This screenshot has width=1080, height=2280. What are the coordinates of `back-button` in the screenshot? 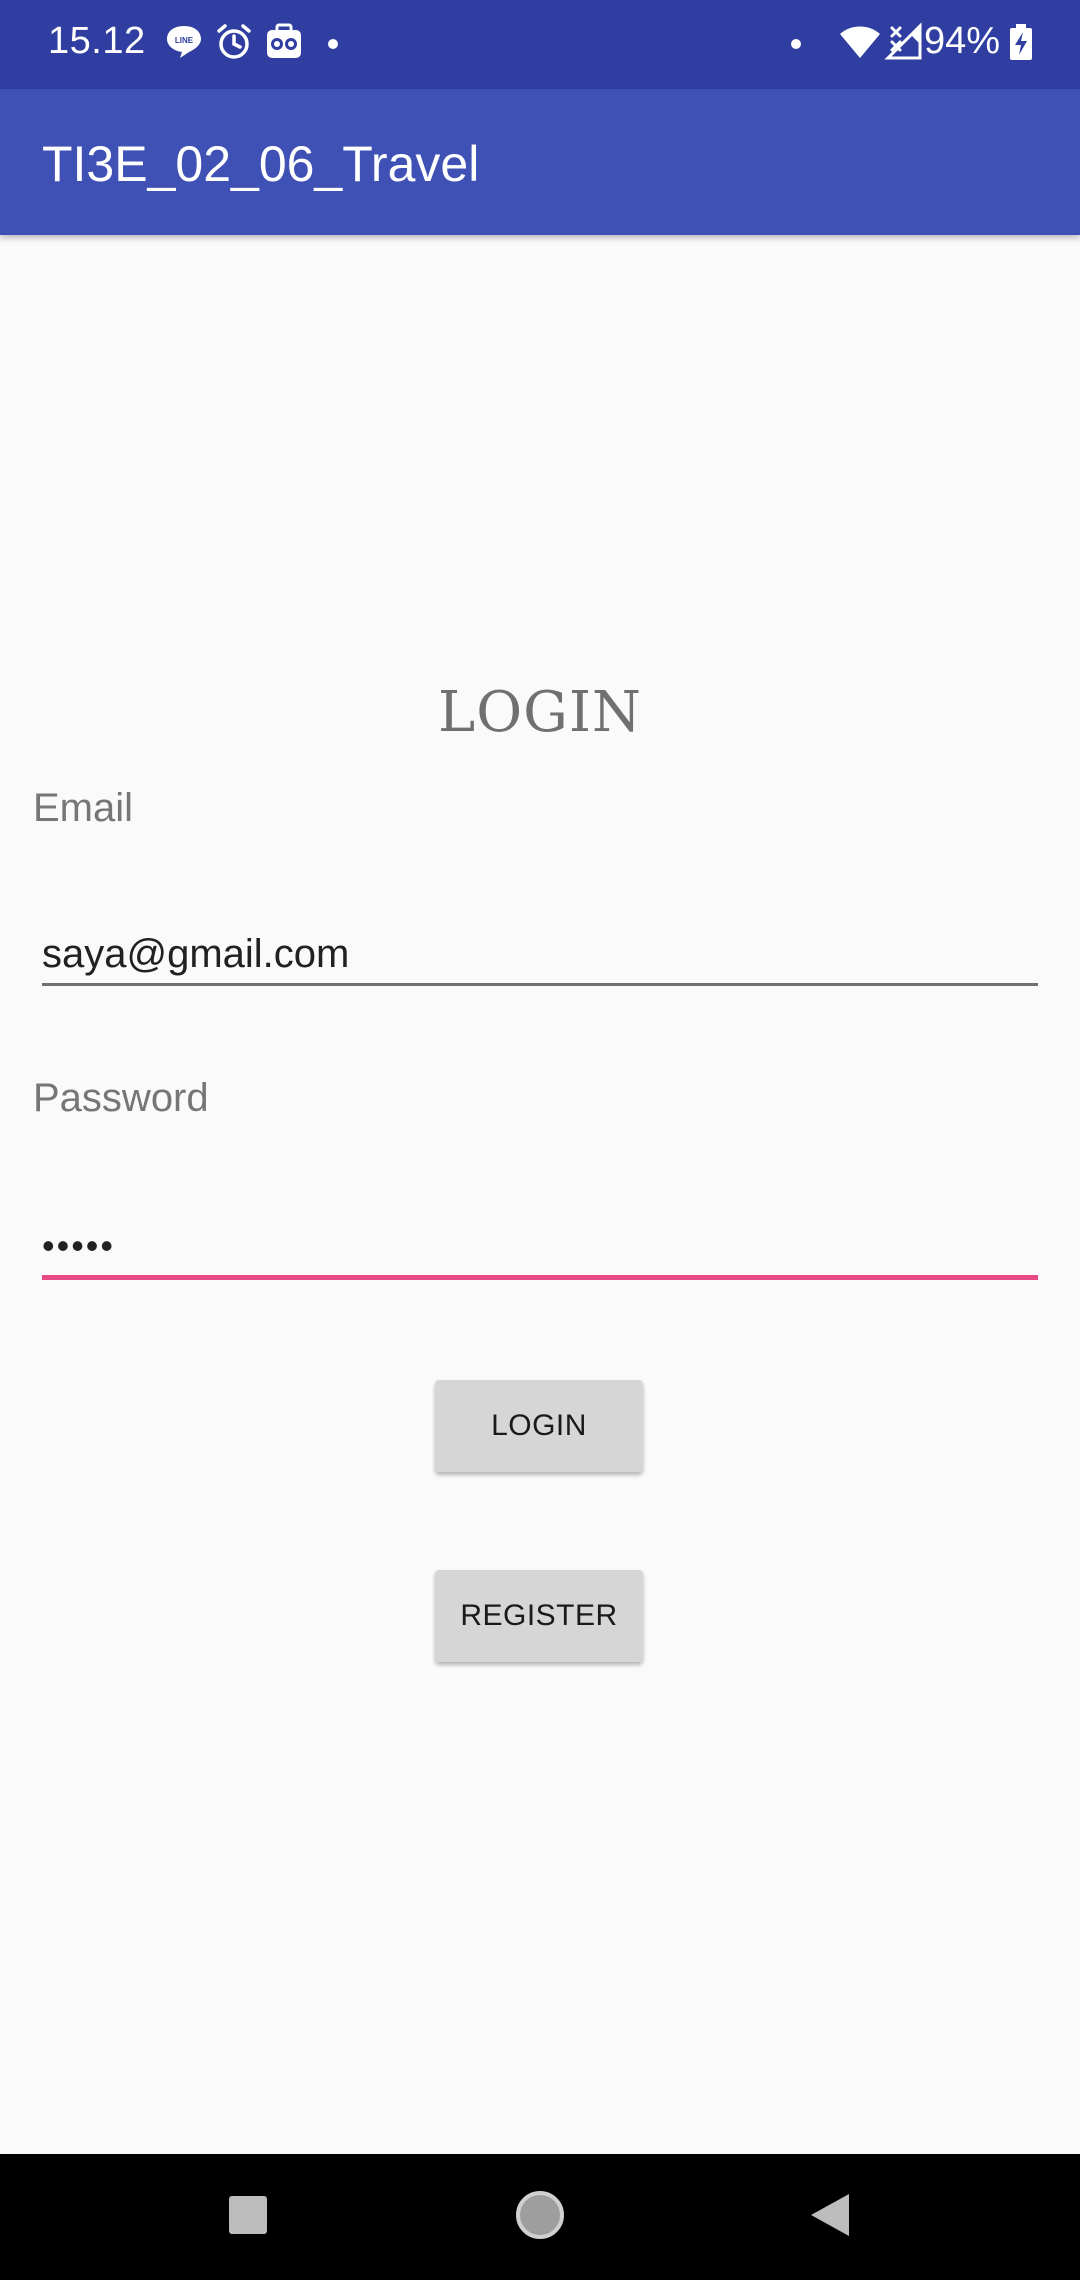 It's located at (830, 2217).